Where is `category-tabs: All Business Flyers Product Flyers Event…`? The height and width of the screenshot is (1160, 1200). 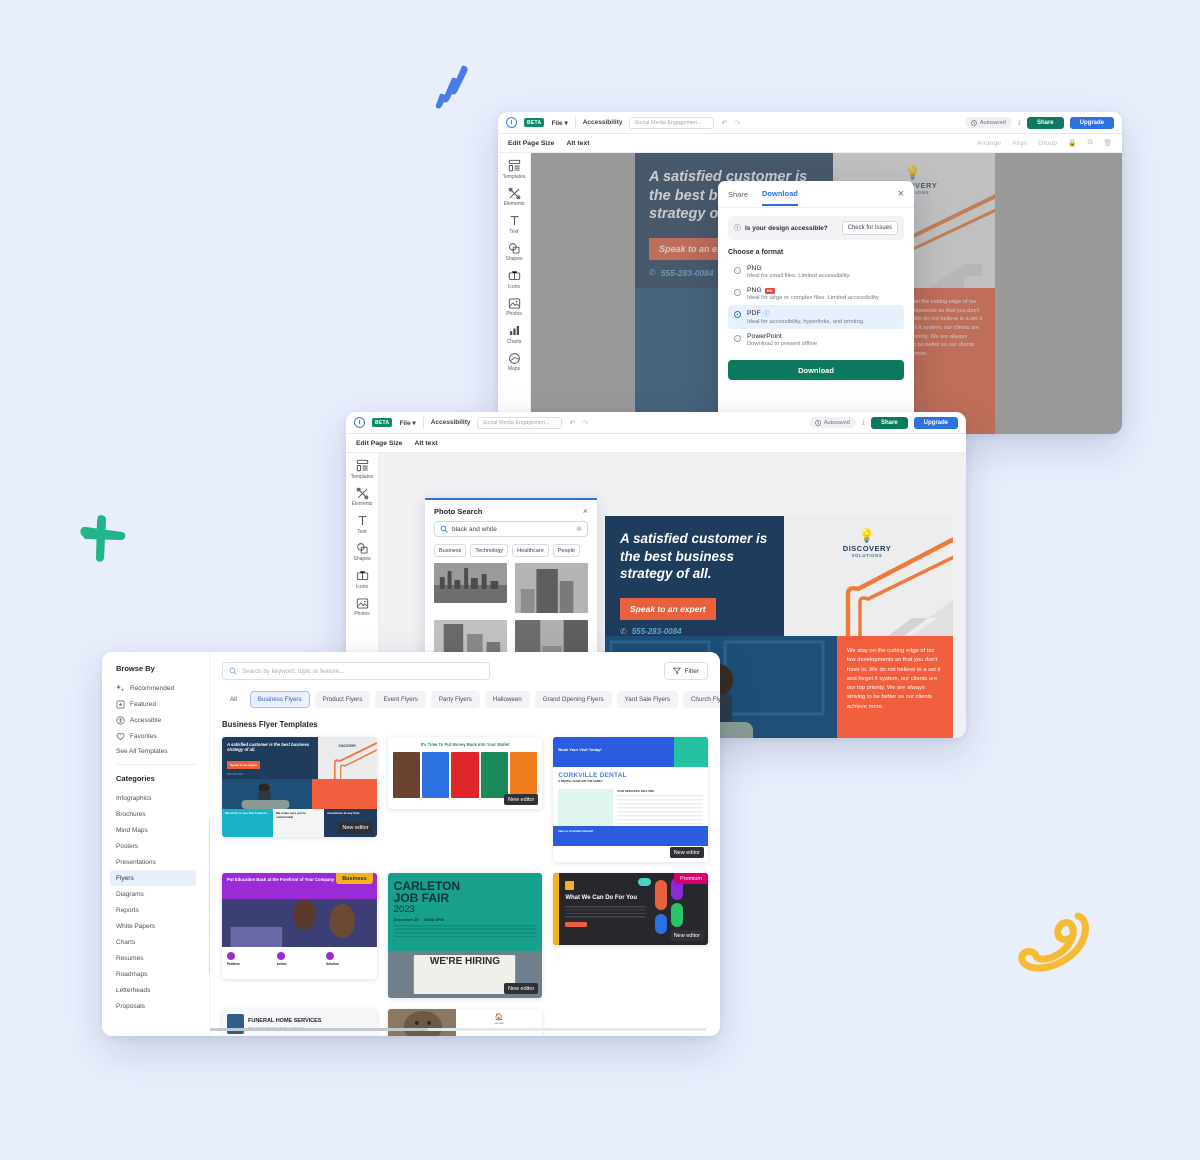 category-tabs: All Business Flyers Product Flyers Event… is located at coordinates (471, 699).